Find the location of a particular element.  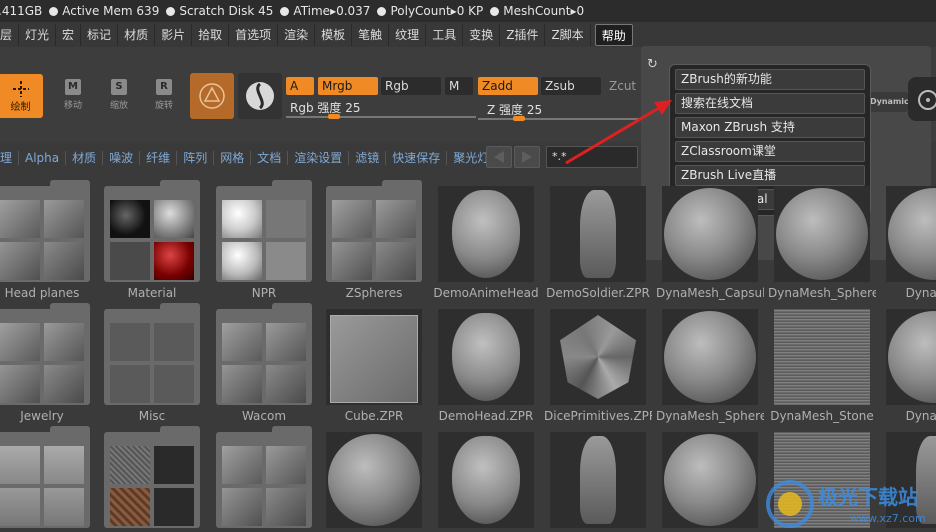

help-menu-item: 搜索在线文档 is located at coordinates (770, 103).